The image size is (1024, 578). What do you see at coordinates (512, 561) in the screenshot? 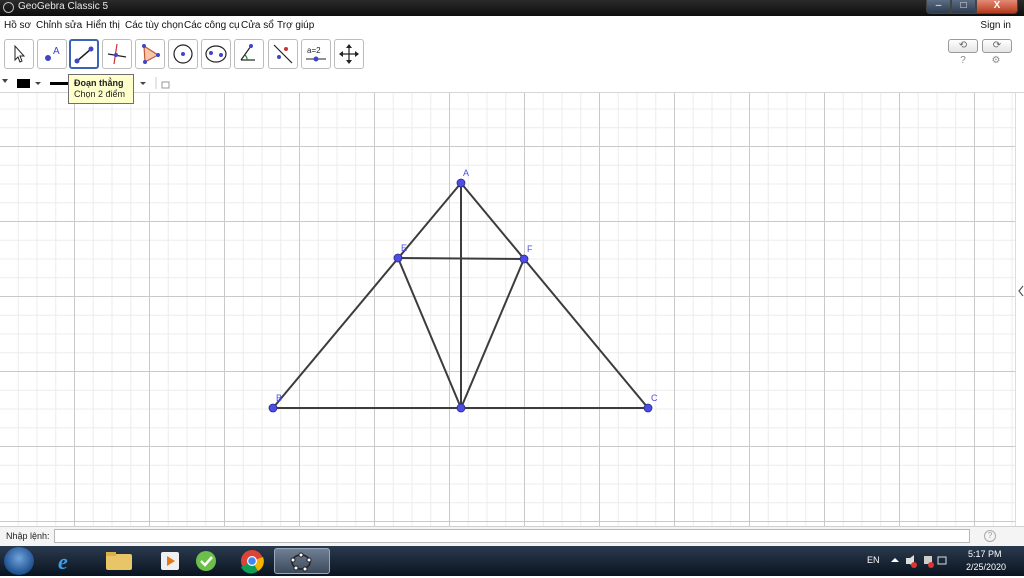
I see `taskbar: e EN 5:17 PM 2/25/2020` at bounding box center [512, 561].